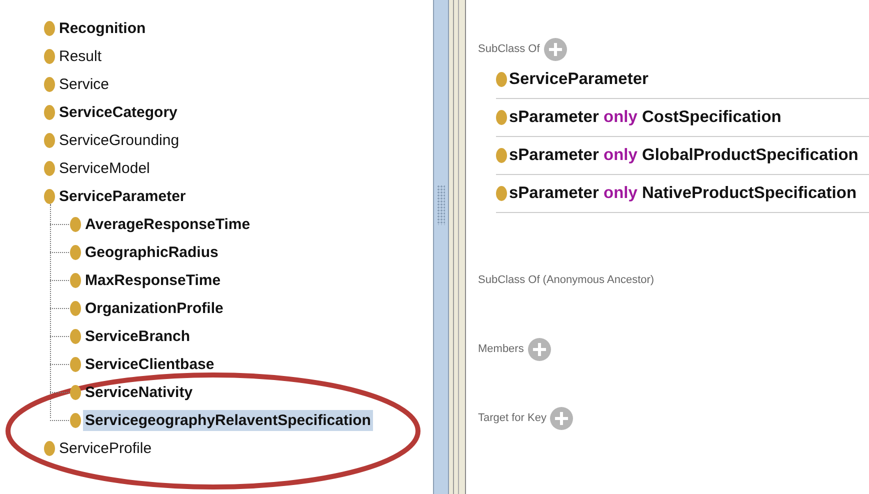  Describe the element at coordinates (566, 280) in the screenshot. I see `section-label: SubClass Of (Anonymous Ancestor)` at that location.